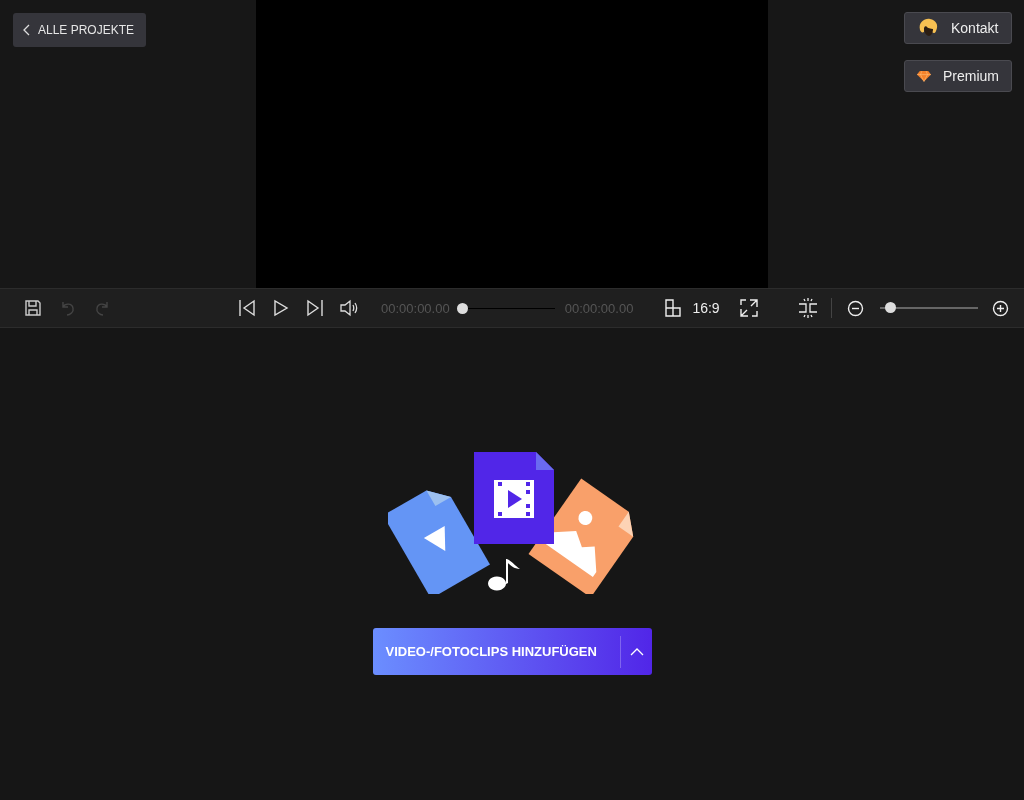 The width and height of the screenshot is (1024, 800). Describe the element at coordinates (928, 28) in the screenshot. I see `avatar-icon` at that location.